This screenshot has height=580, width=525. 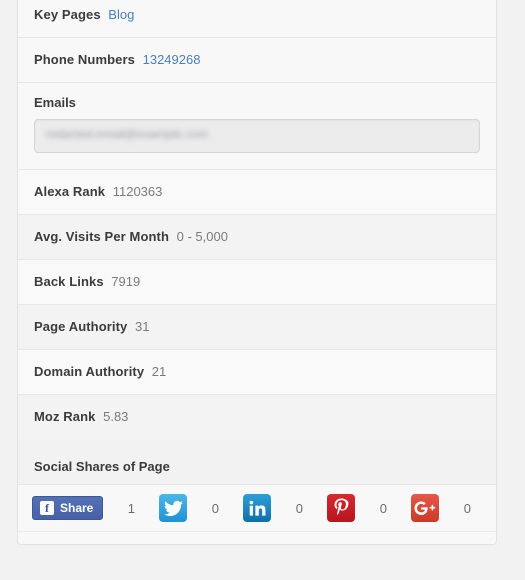 What do you see at coordinates (341, 508) in the screenshot?
I see `pinterest-icon` at bounding box center [341, 508].